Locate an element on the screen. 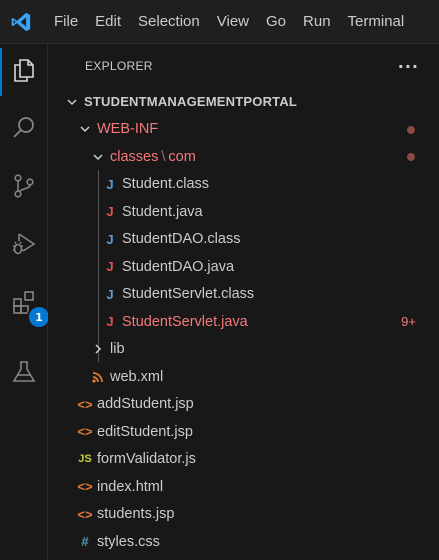 This screenshot has width=439, height=560. explorer-icon is located at coordinates (24, 72).